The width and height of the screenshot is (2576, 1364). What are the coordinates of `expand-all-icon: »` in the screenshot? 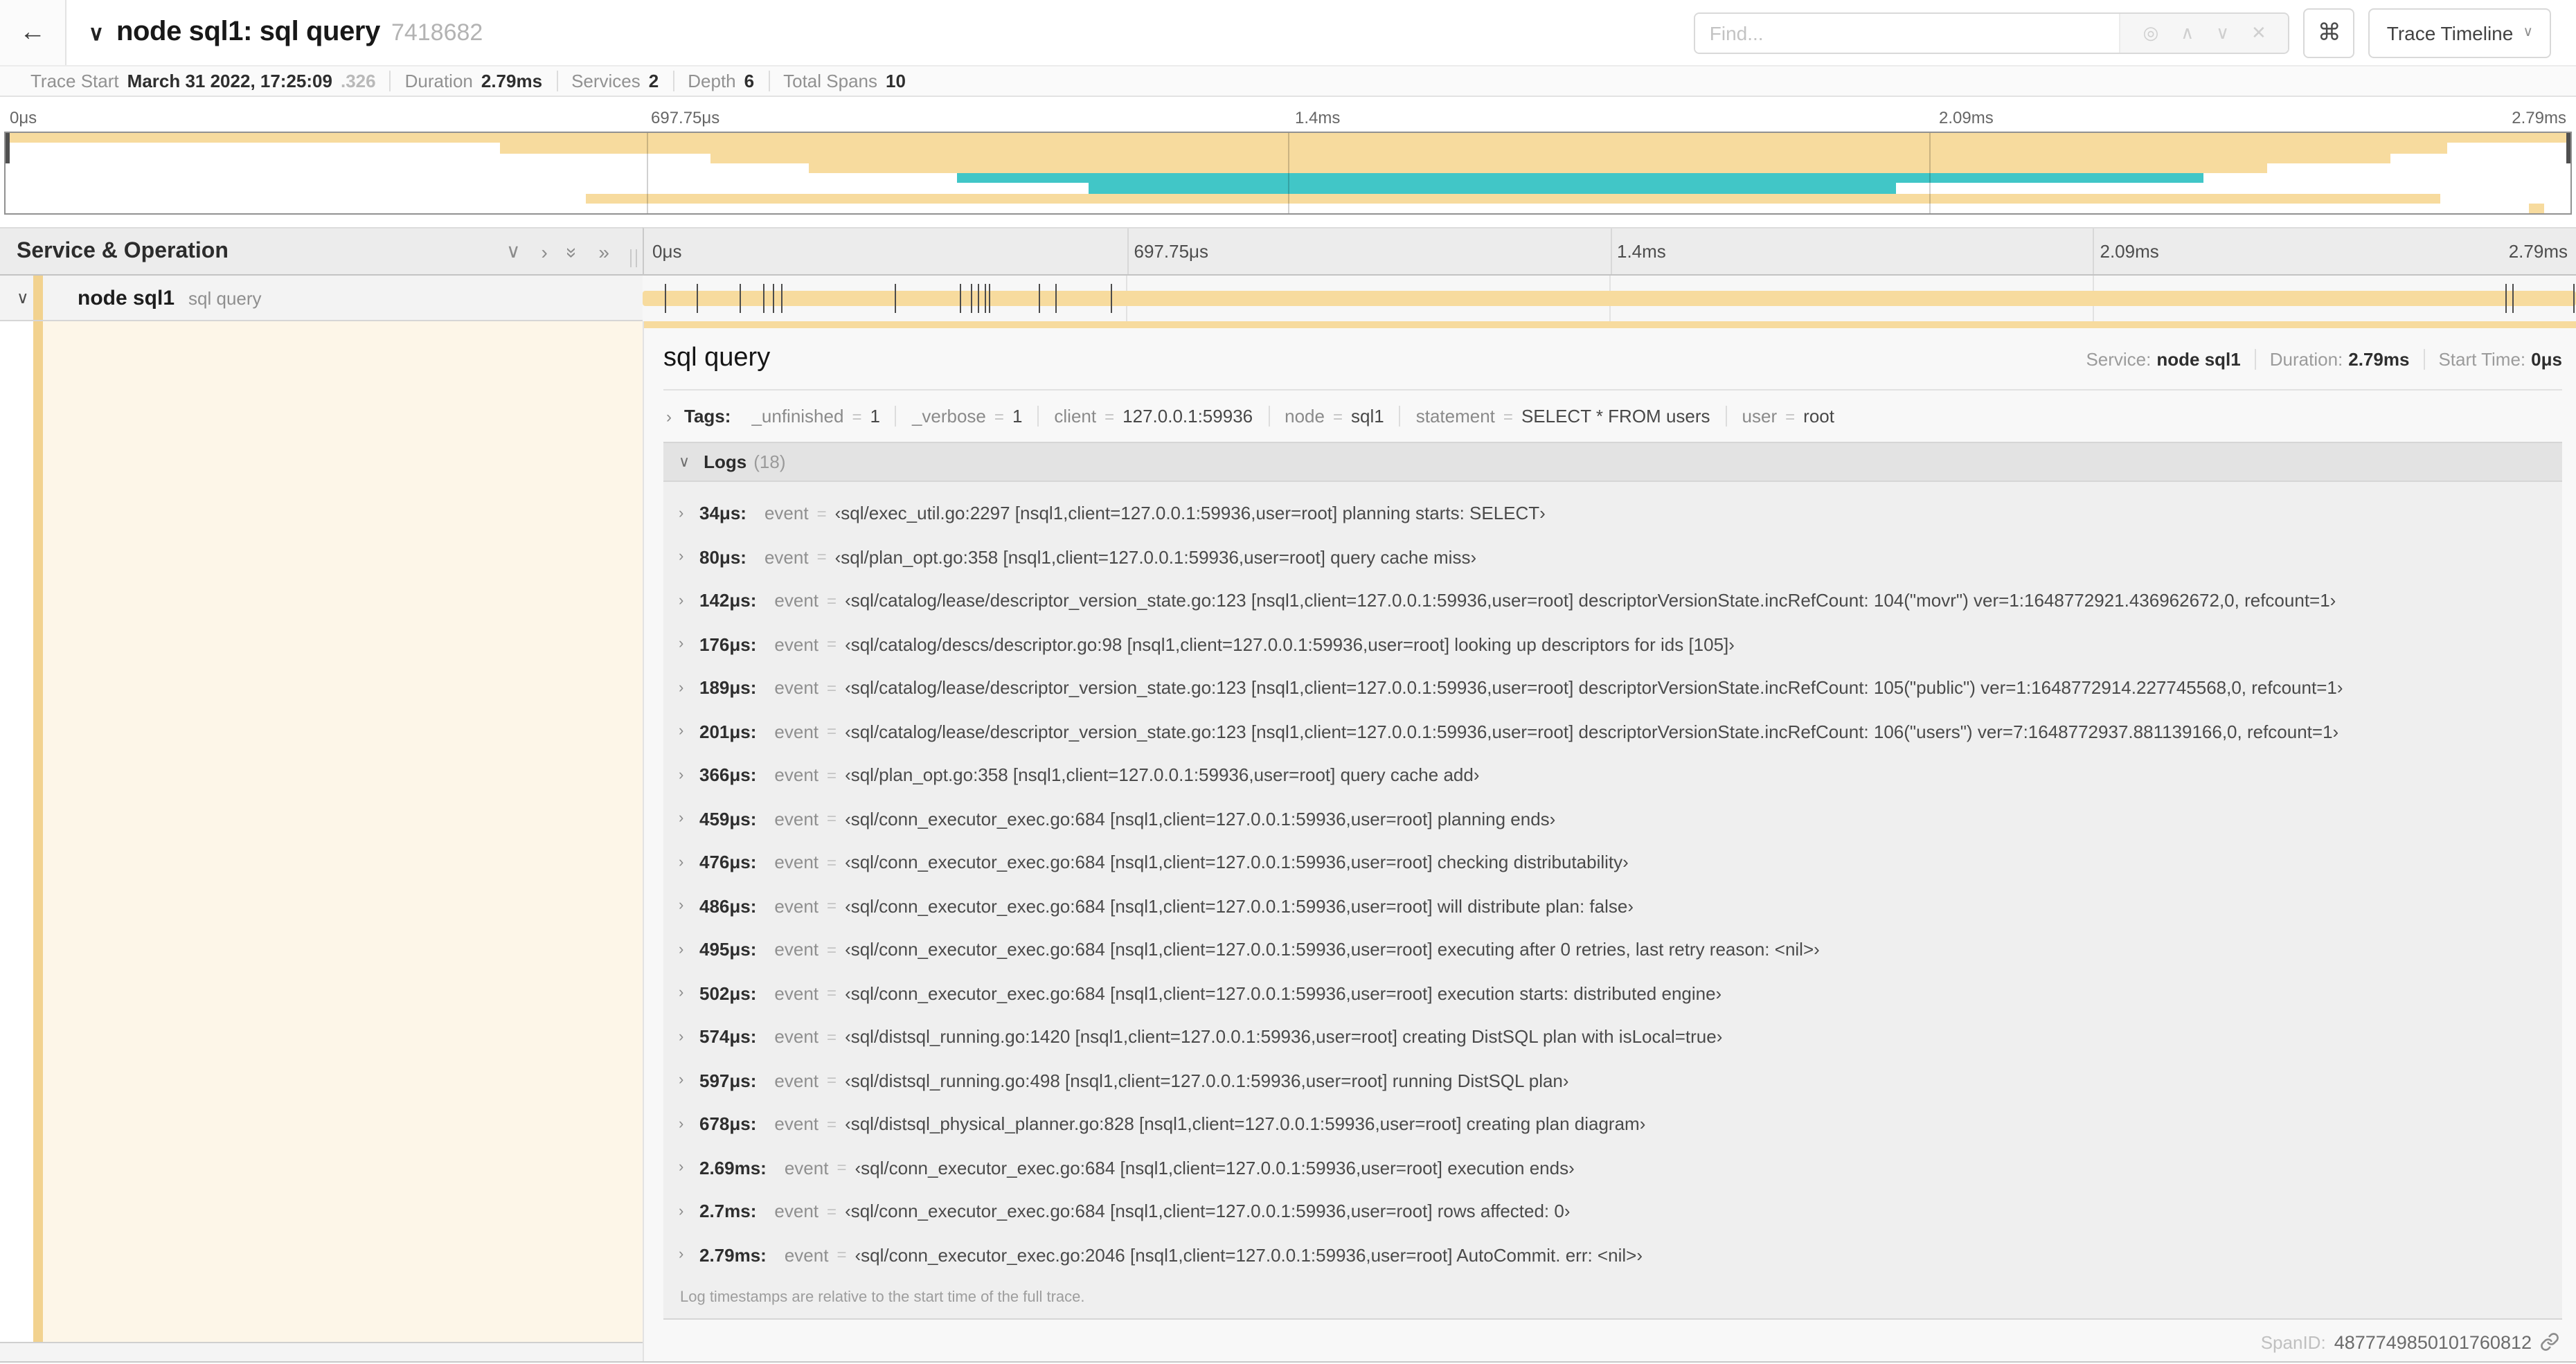 It's located at (603, 251).